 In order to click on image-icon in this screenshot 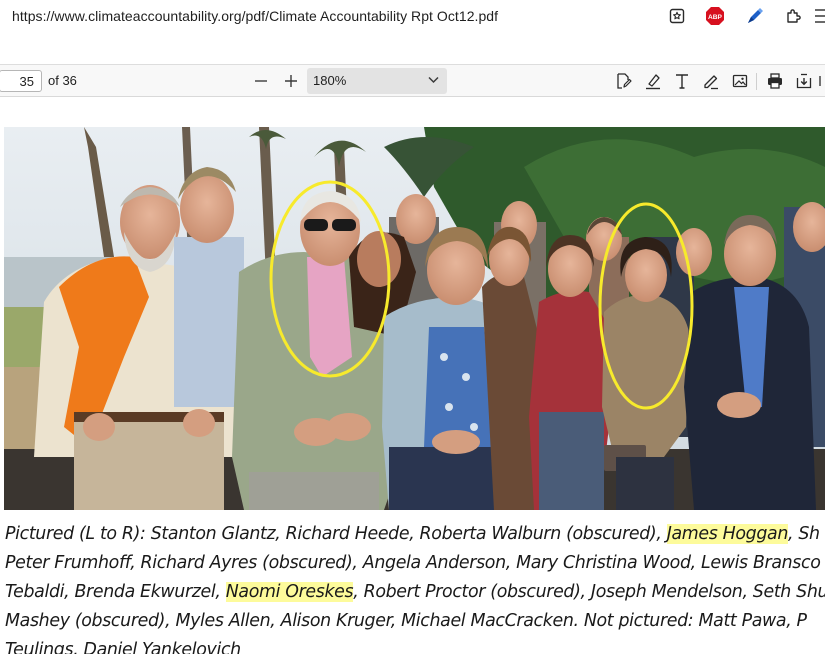, I will do `click(740, 81)`.